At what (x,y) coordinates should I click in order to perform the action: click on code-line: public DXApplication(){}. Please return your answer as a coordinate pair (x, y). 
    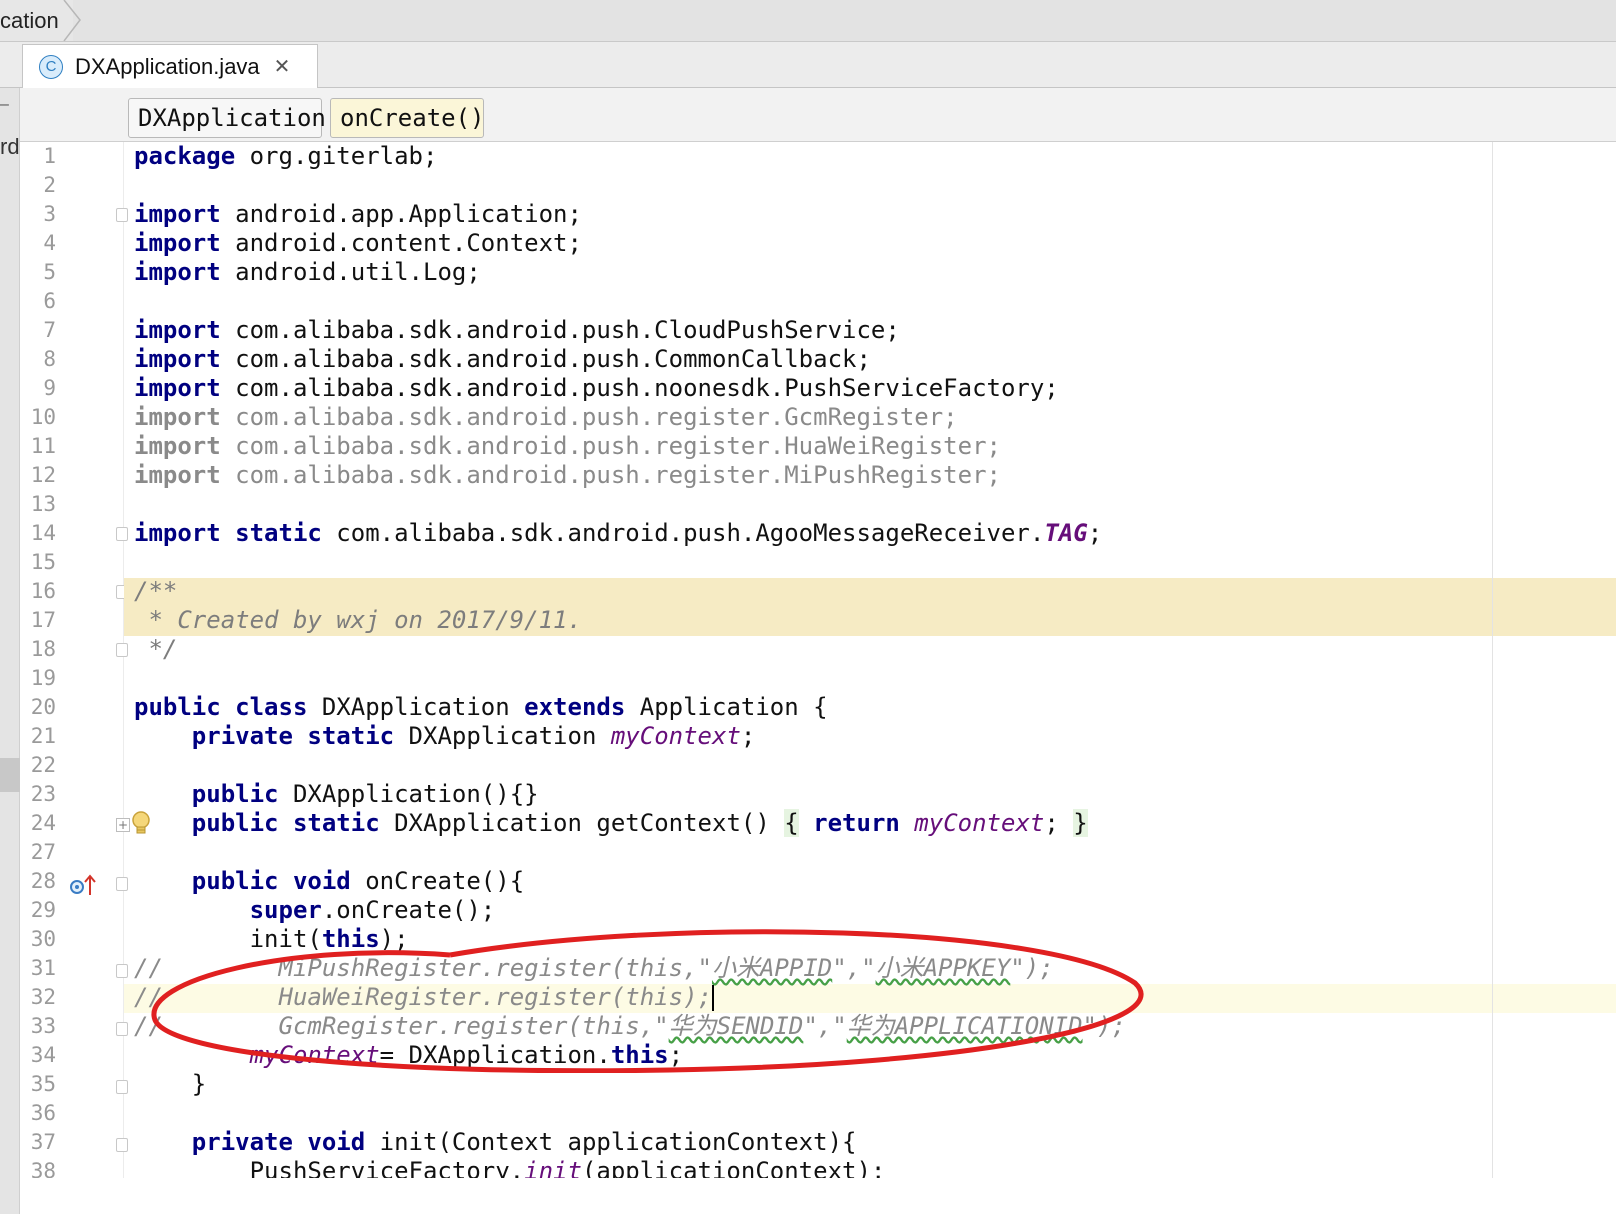
    Looking at the image, I should click on (365, 794).